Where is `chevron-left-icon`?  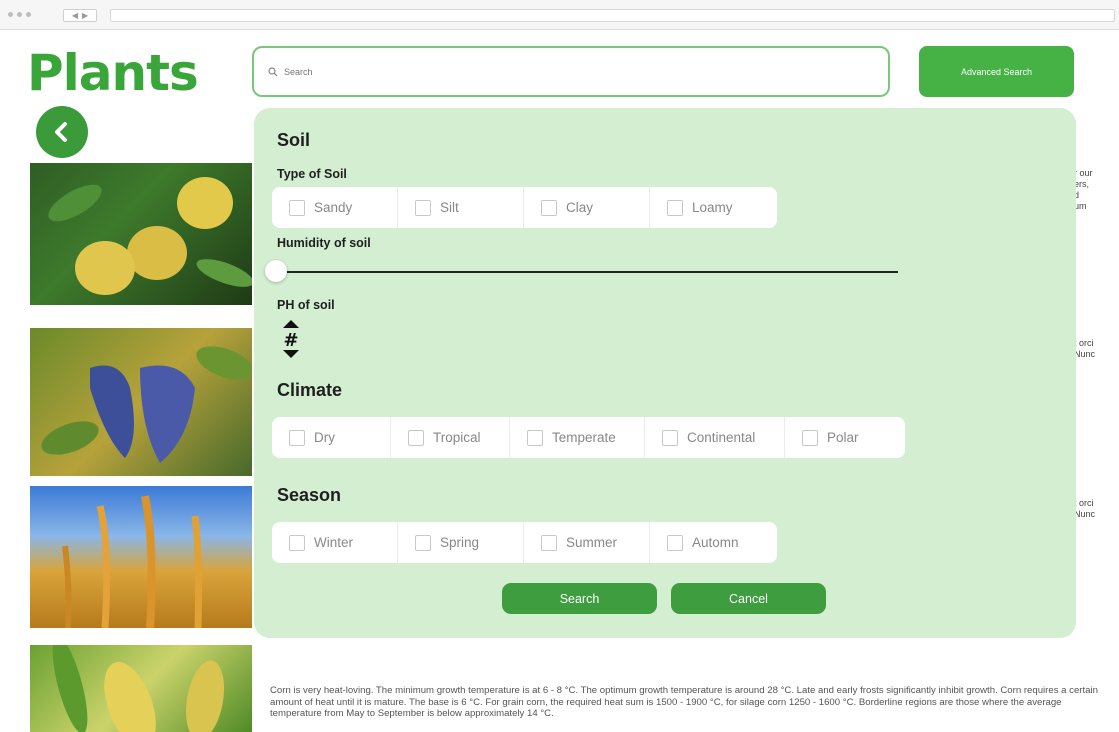
chevron-left-icon is located at coordinates (61, 132).